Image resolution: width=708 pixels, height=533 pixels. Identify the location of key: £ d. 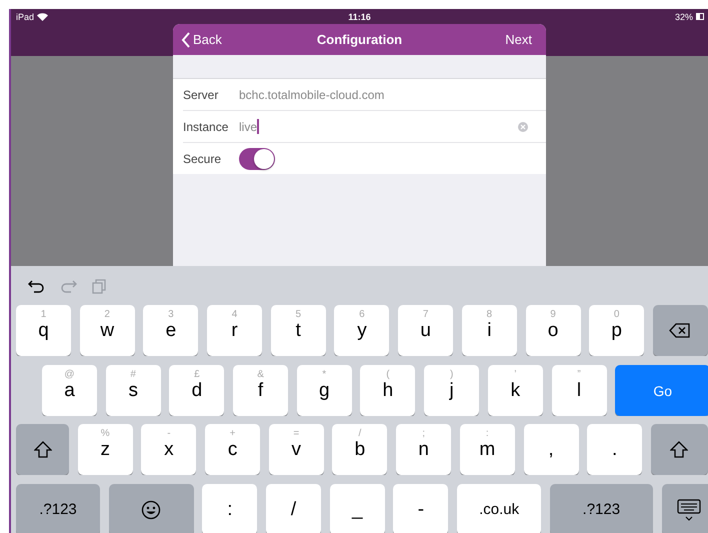
(196, 390).